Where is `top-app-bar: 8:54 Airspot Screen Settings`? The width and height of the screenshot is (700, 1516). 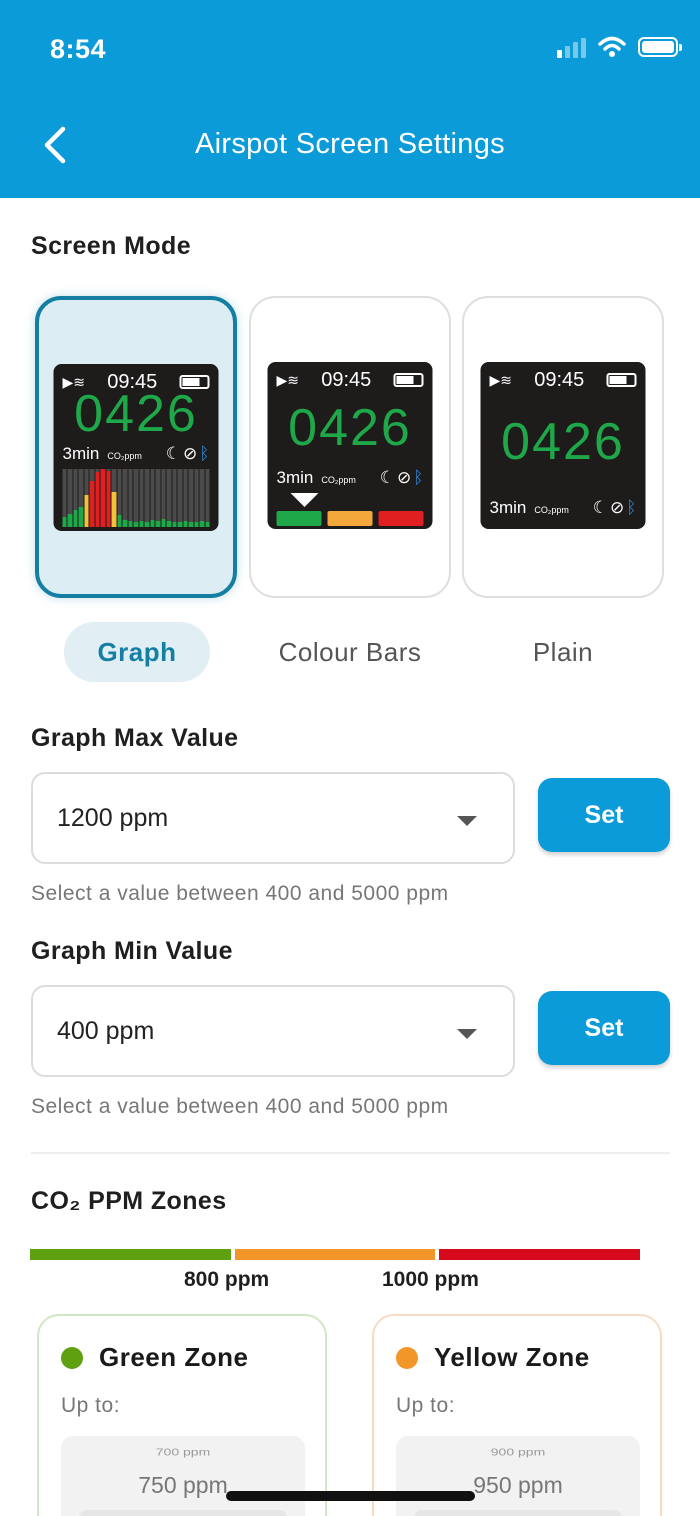
top-app-bar: 8:54 Airspot Screen Settings is located at coordinates (350, 99).